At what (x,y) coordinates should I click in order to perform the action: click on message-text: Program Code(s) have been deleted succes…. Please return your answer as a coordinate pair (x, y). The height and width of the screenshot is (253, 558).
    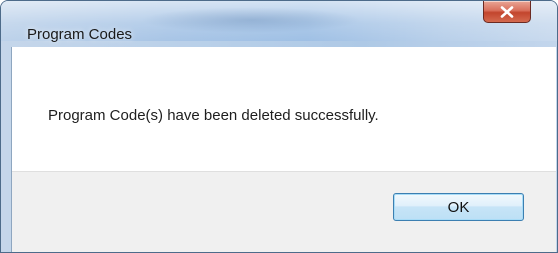
    Looking at the image, I should click on (213, 115).